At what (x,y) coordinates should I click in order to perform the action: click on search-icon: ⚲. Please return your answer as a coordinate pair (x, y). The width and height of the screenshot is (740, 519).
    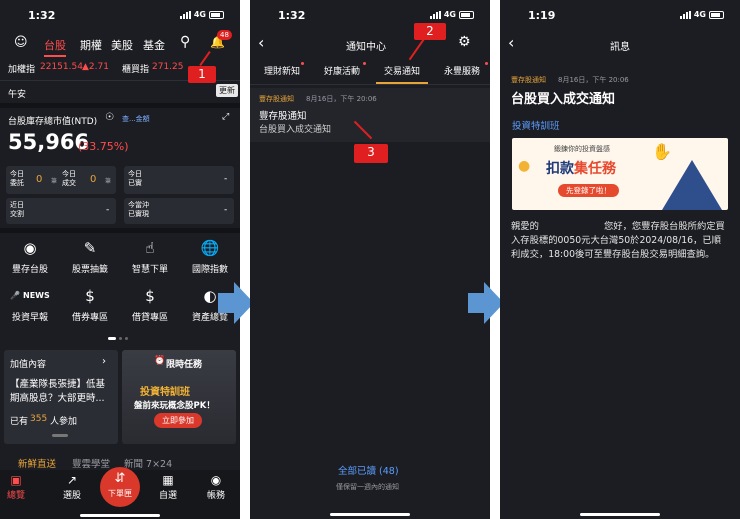
    Looking at the image, I should click on (185, 42).